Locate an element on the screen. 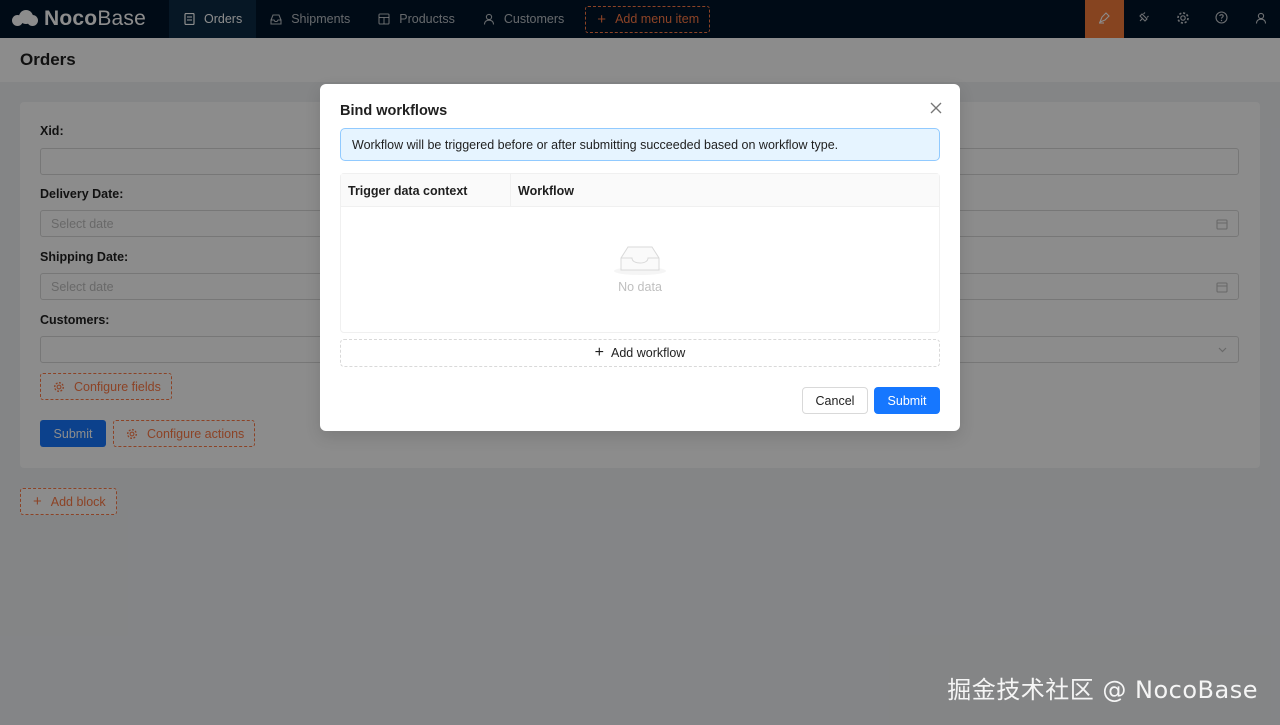 This screenshot has height=725, width=1280. add-workflow-label: Add workflow is located at coordinates (648, 353).